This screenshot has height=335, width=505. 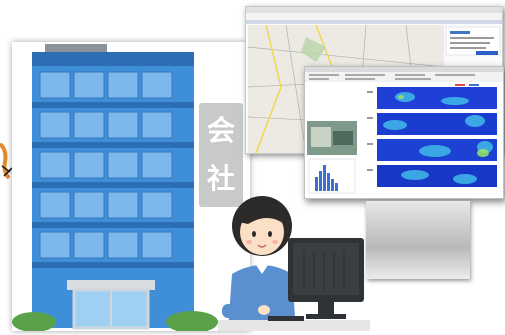 I want to click on office-worker-illustration, so click(x=294, y=261).